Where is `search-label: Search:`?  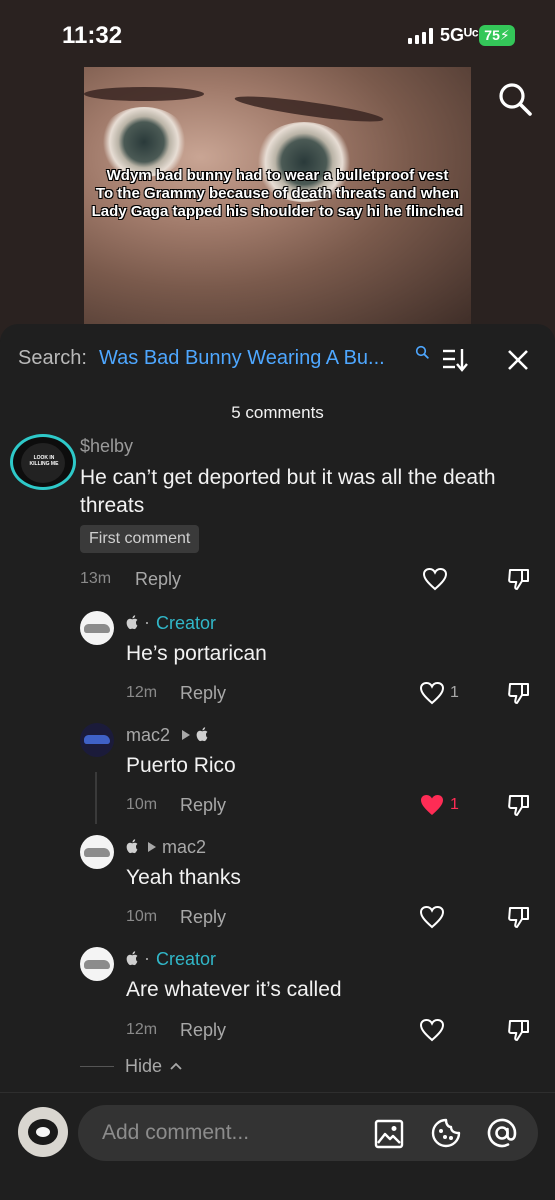 search-label: Search: is located at coordinates (52, 358).